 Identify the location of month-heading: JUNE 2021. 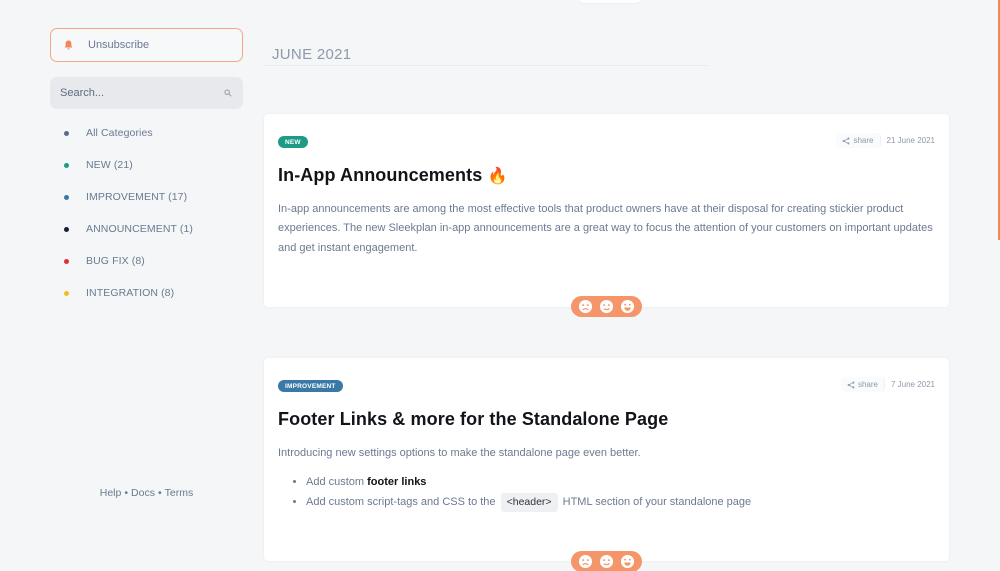
(486, 55).